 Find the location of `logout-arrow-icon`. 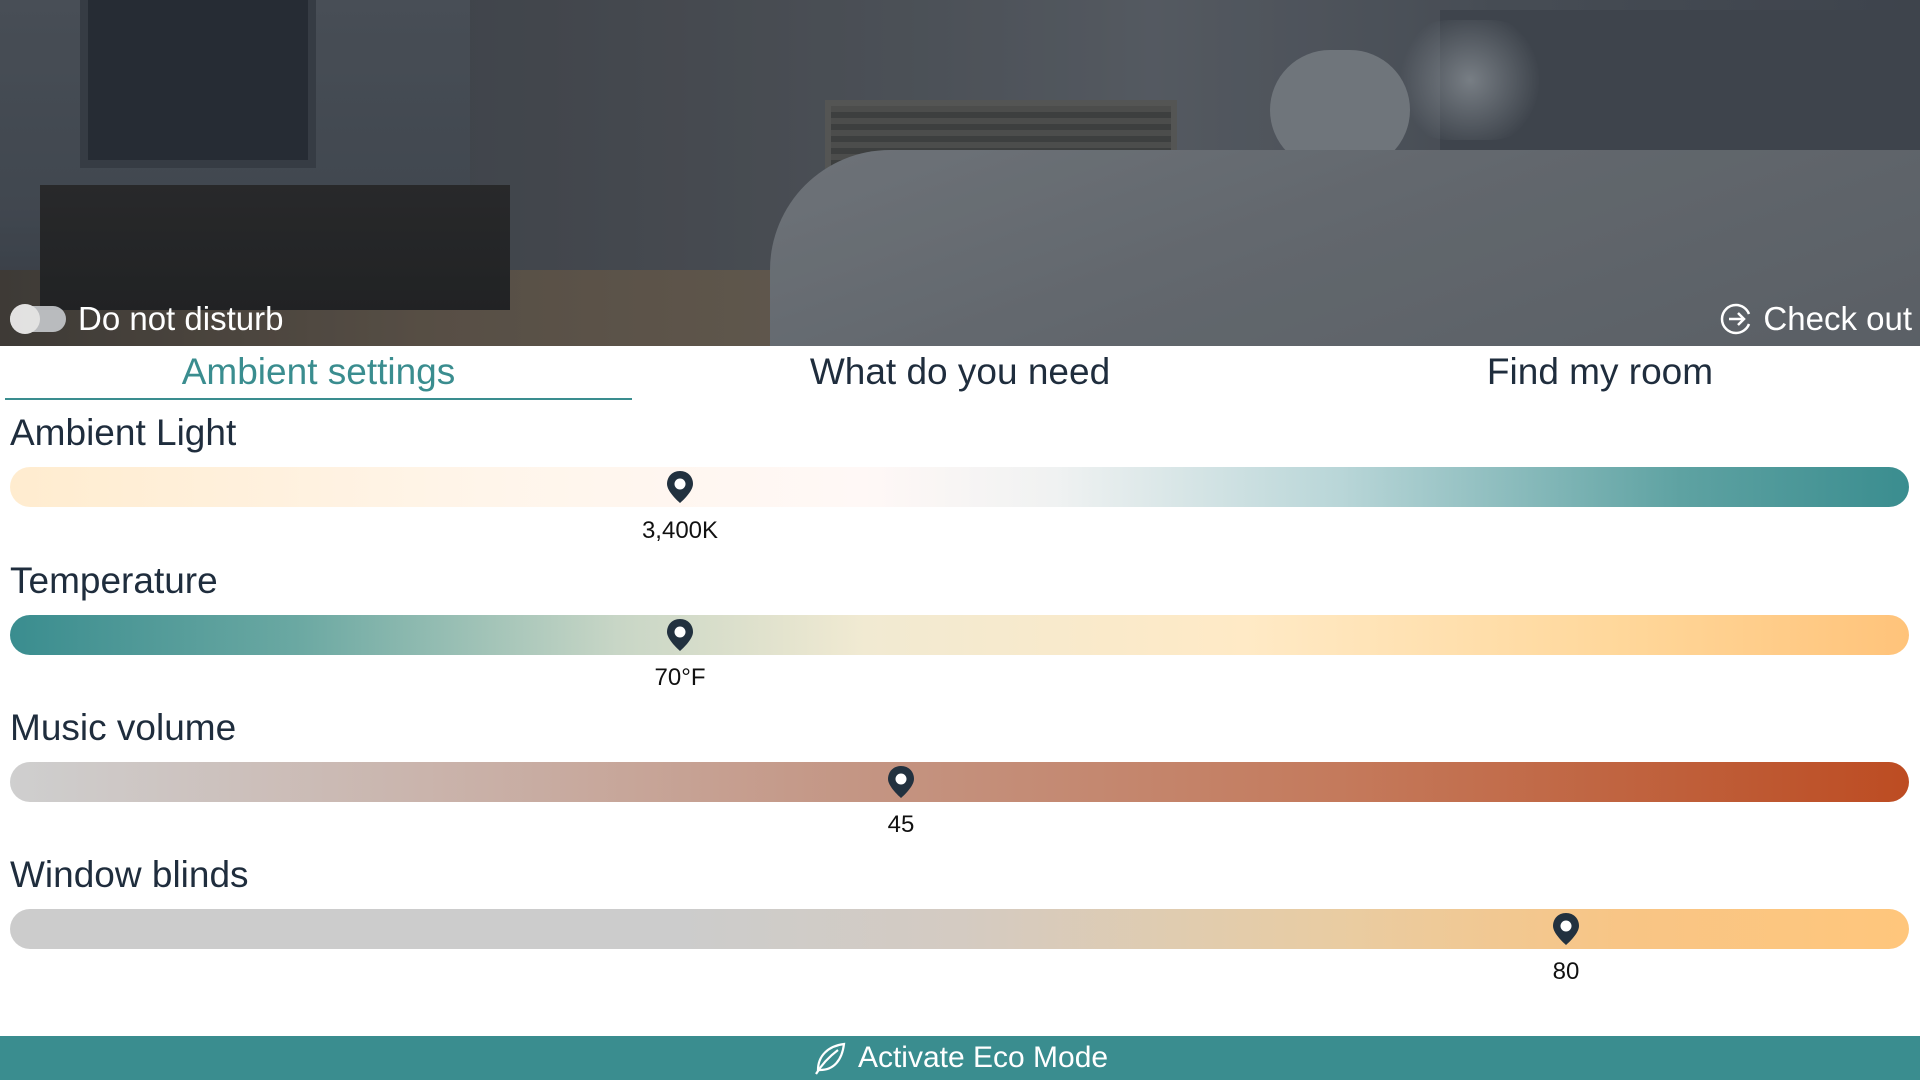

logout-arrow-icon is located at coordinates (1736, 319).